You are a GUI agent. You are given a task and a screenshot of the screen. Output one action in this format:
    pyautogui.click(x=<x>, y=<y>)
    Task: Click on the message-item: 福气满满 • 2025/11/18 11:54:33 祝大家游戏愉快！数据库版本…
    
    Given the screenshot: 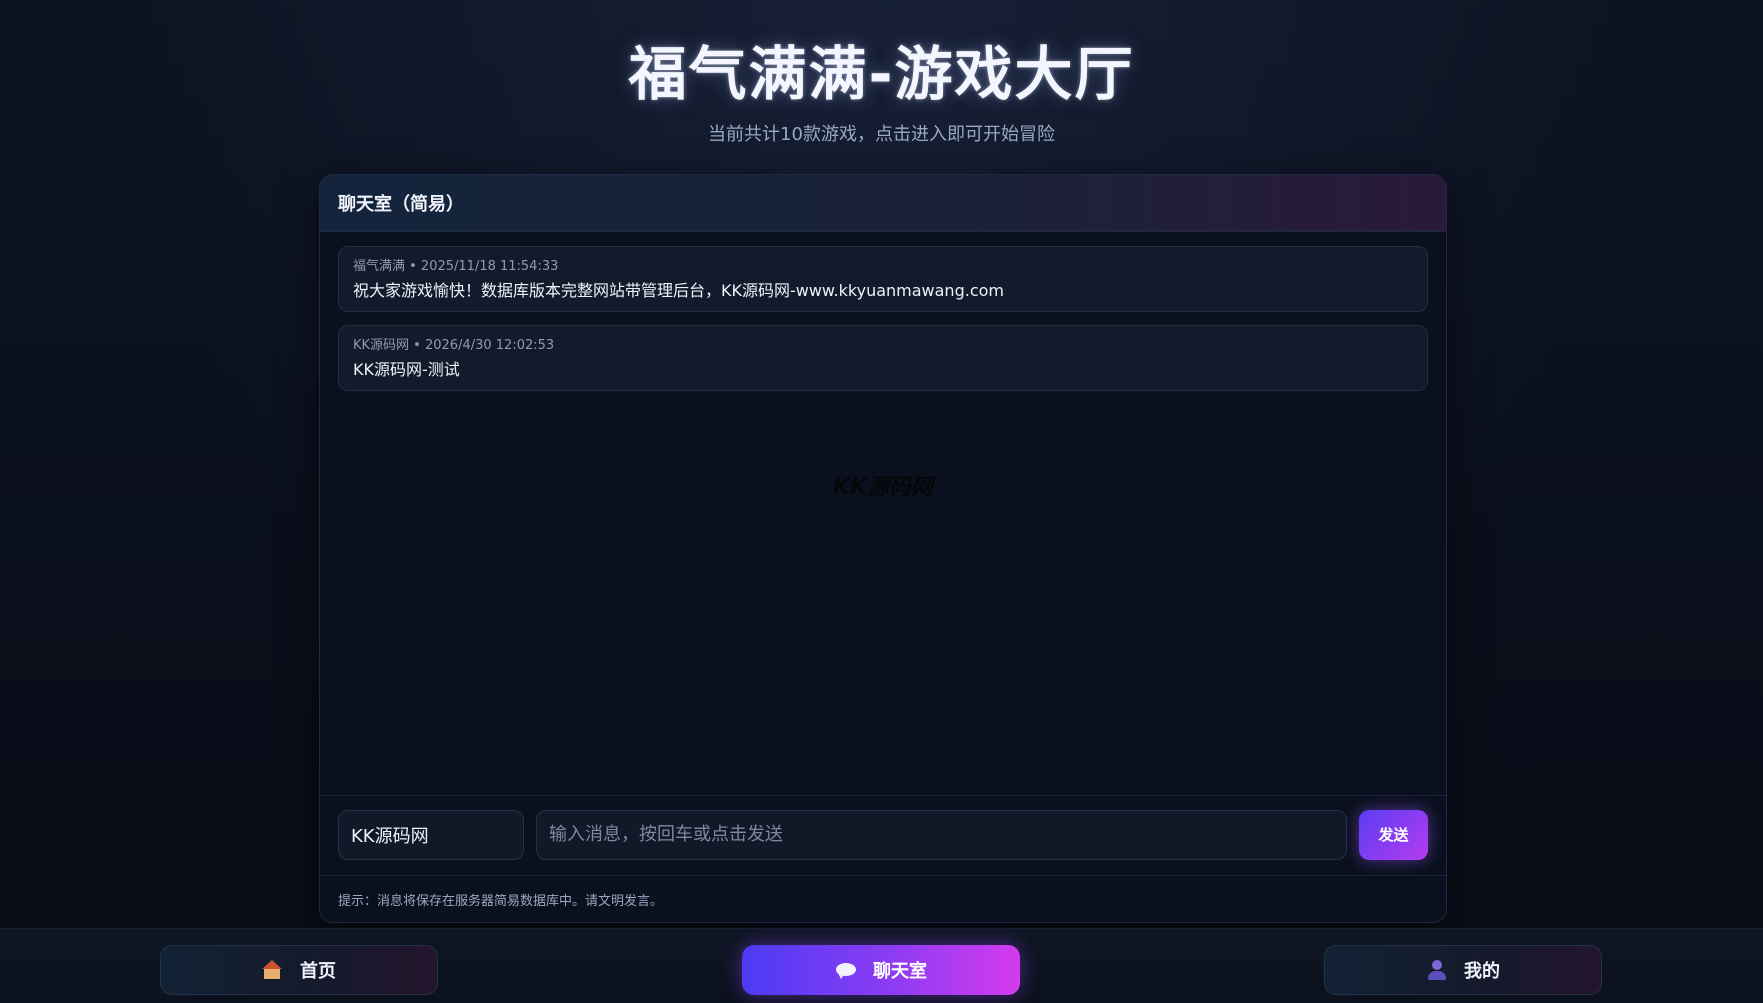 What is the action you would take?
    pyautogui.click(x=883, y=279)
    